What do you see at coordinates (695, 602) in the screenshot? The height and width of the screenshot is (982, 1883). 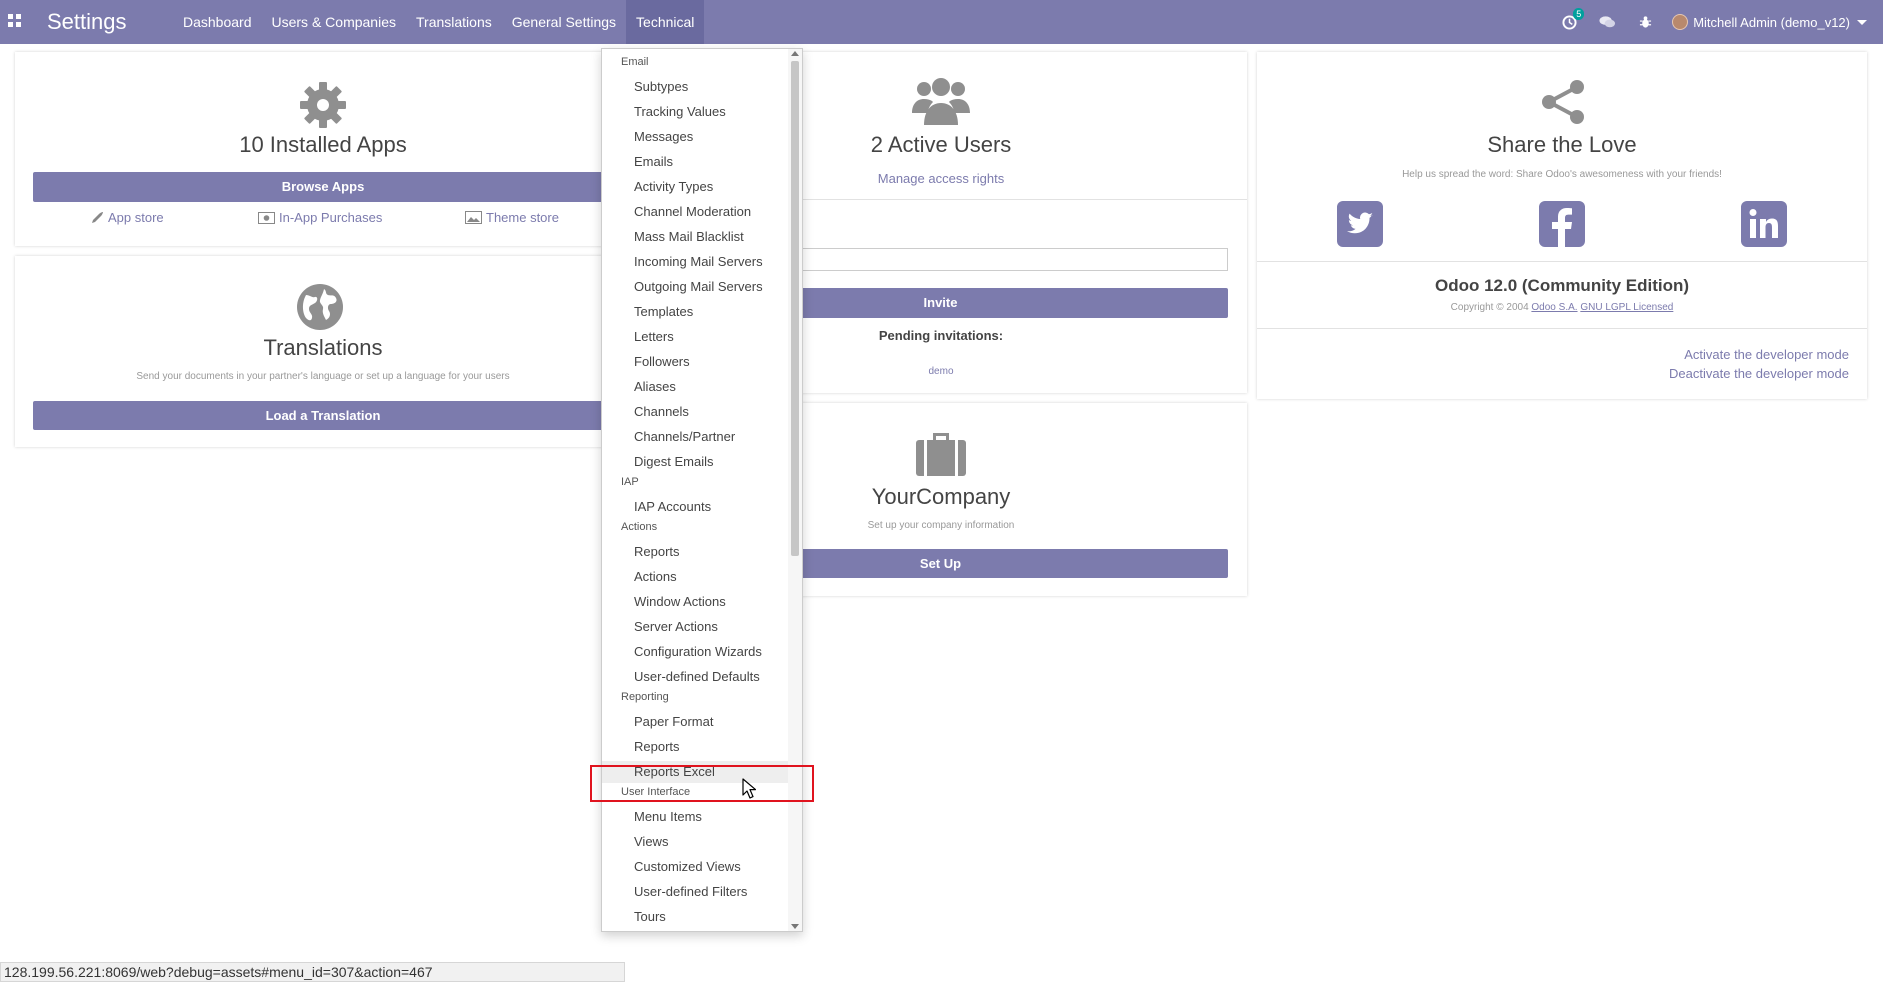 I see `dropdown-item-window-actions: Window Actions` at bounding box center [695, 602].